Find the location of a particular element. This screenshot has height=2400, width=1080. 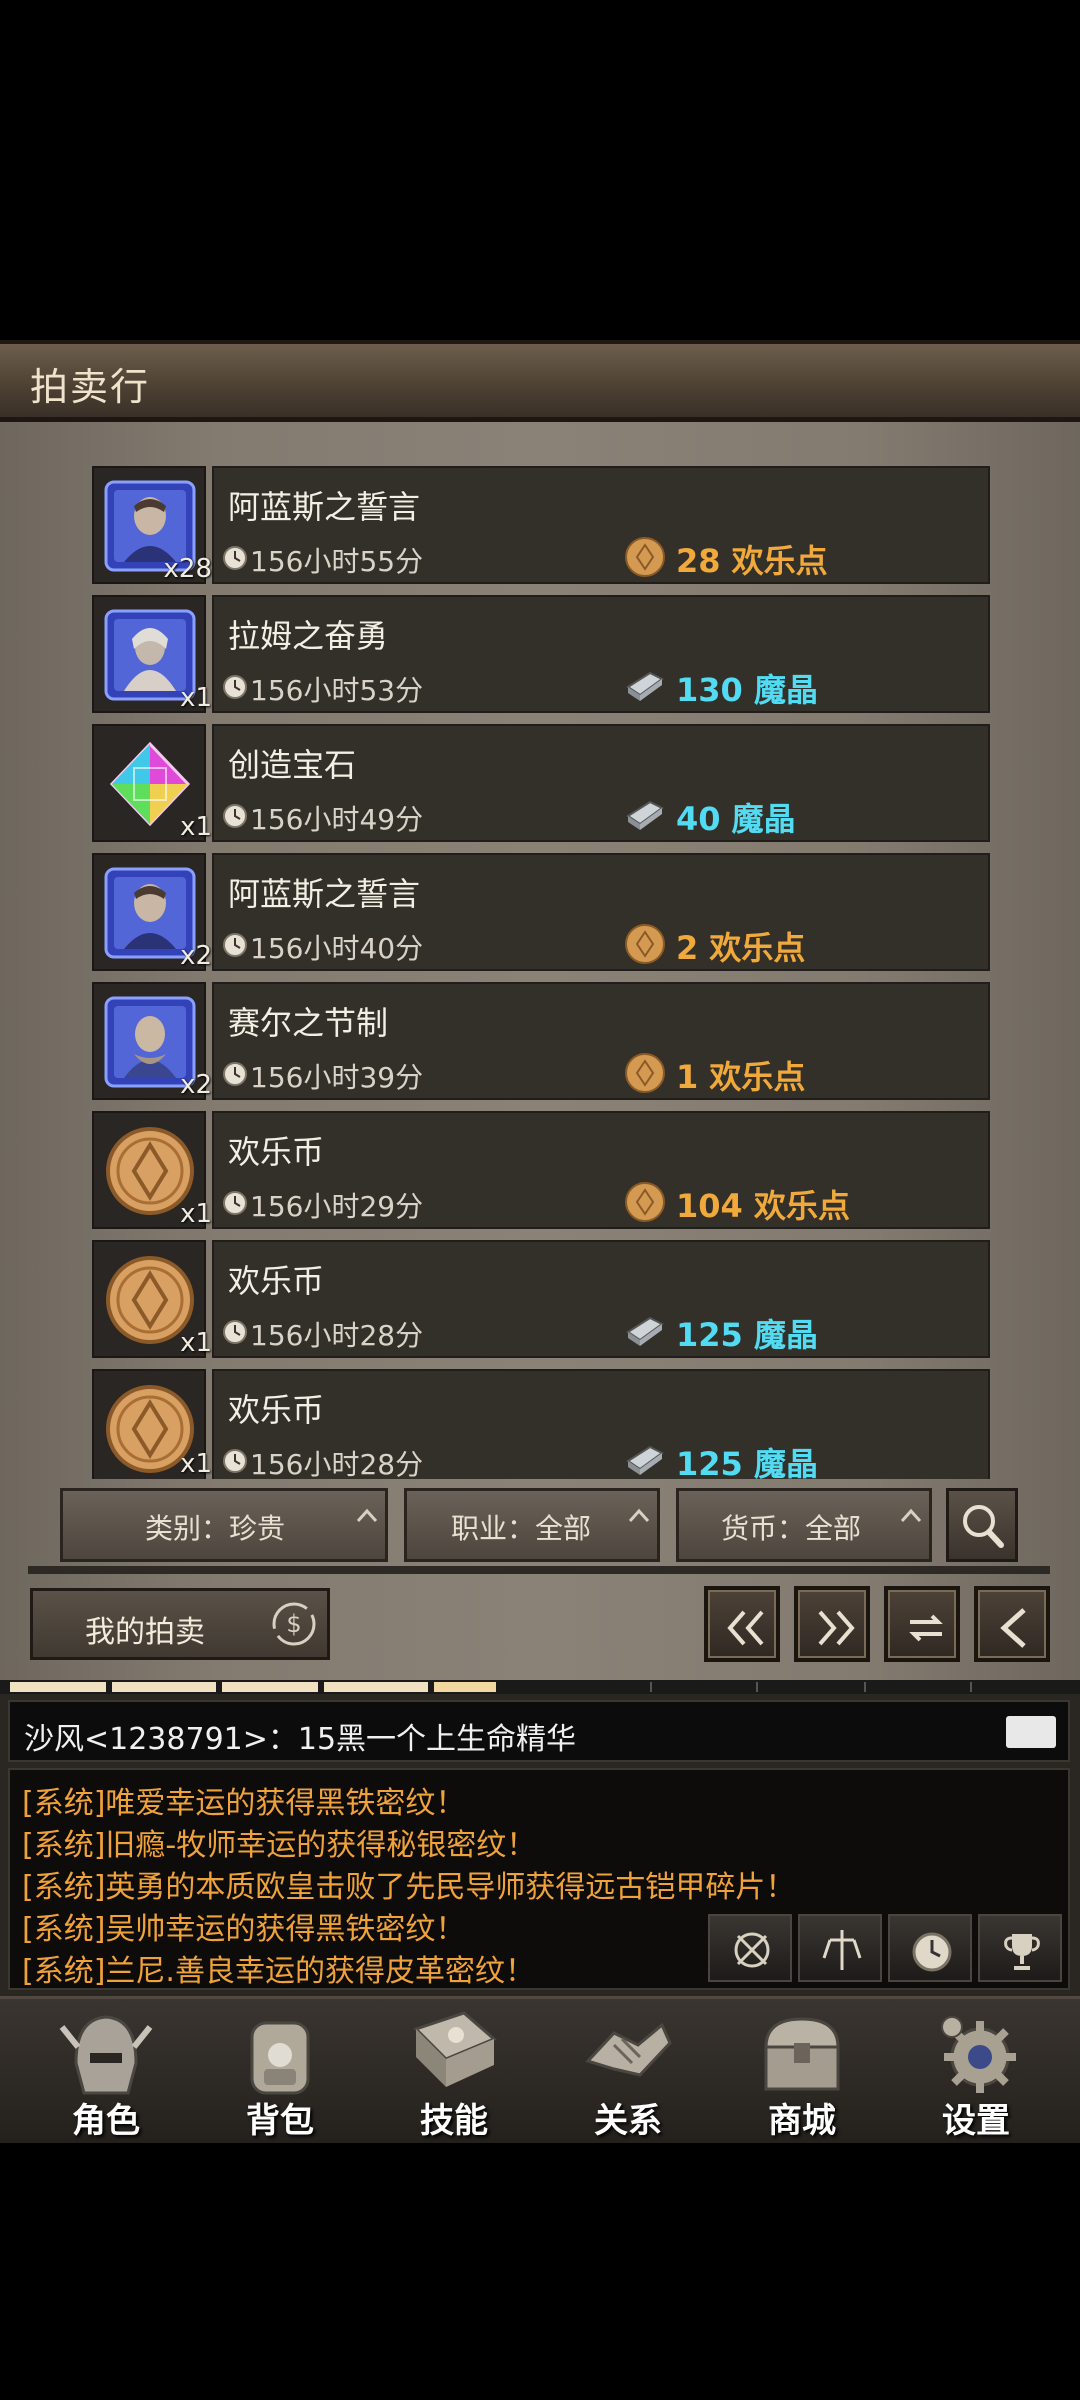

my-auction-button: 我的拍卖 $ is located at coordinates (180, 1624).